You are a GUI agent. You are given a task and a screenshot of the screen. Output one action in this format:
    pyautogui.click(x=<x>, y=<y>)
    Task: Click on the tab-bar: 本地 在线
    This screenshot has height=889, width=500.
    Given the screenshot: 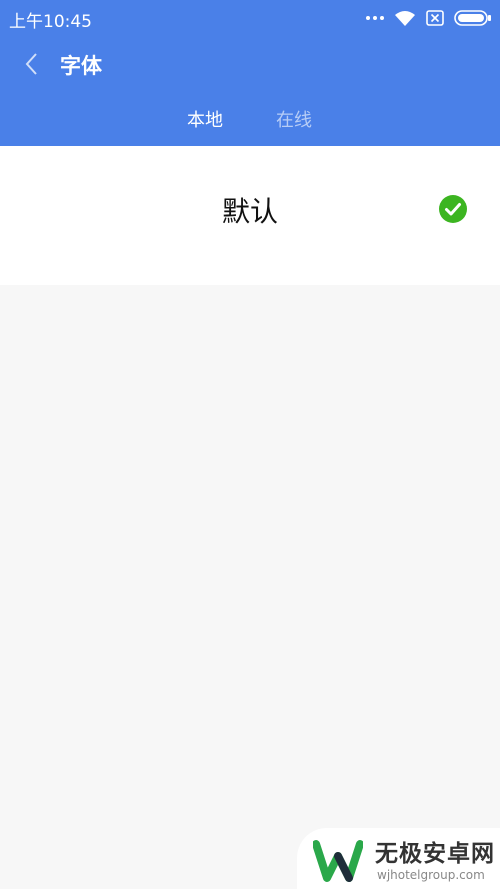 What is the action you would take?
    pyautogui.click(x=250, y=120)
    